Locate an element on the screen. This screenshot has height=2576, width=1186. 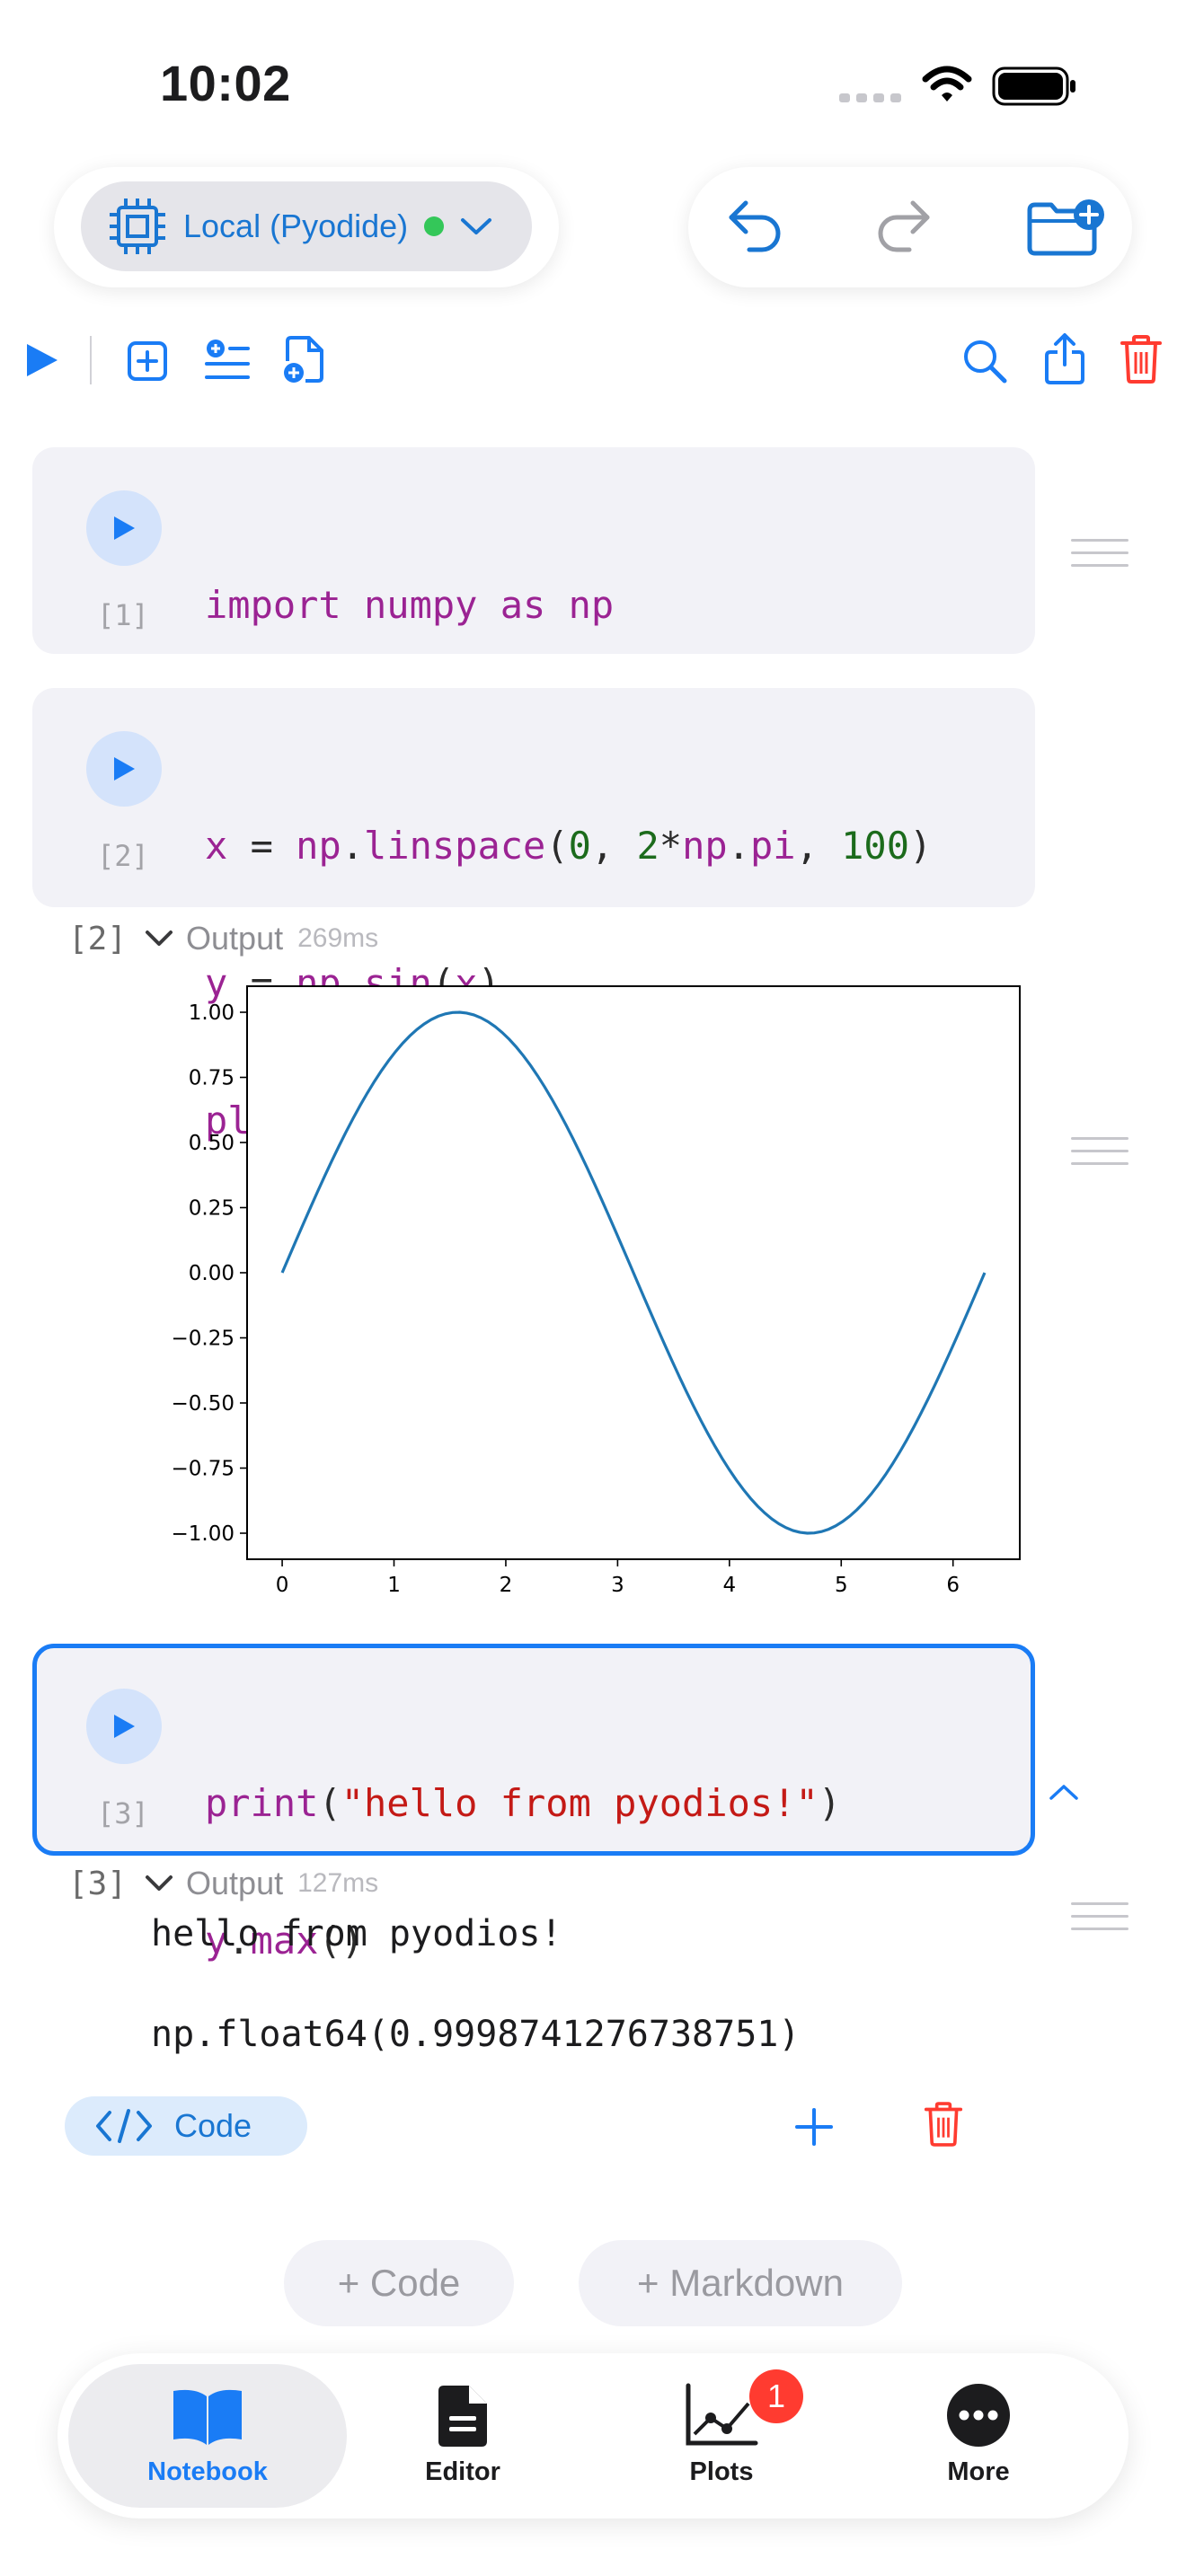
cell-2-drag-handle is located at coordinates (1099, 1156).